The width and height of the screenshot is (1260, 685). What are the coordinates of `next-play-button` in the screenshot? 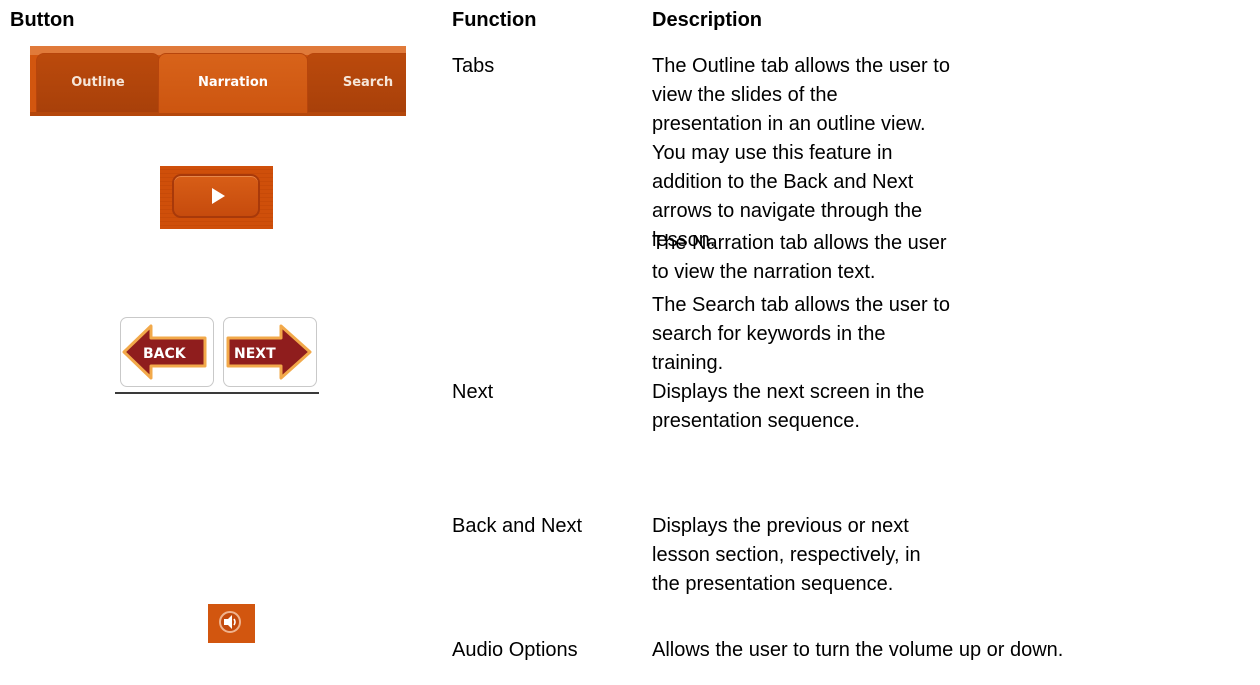 It's located at (216, 196).